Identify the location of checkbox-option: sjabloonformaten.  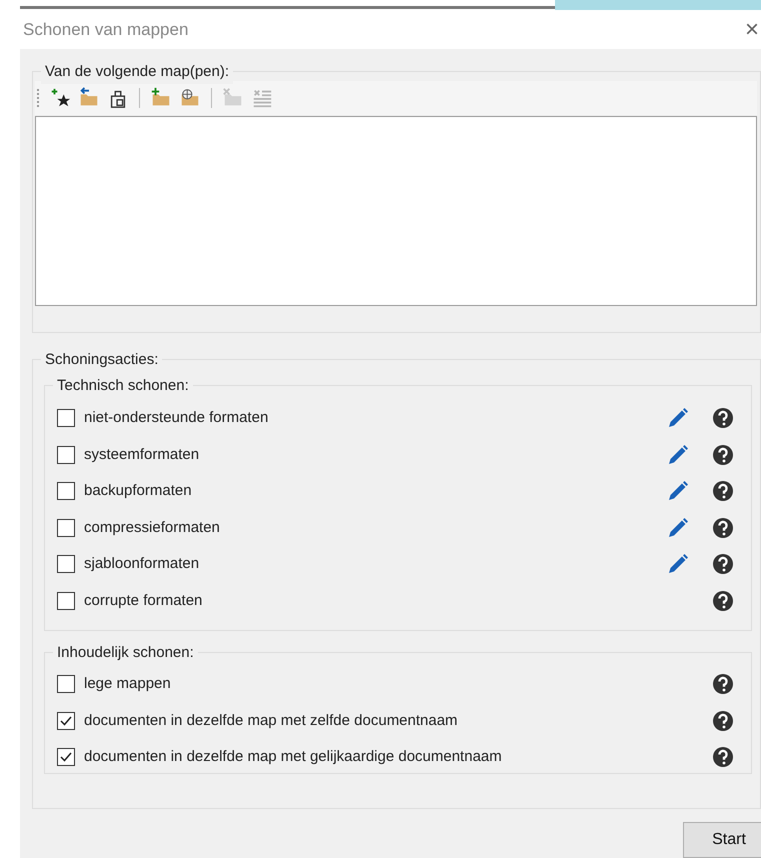
(362, 564).